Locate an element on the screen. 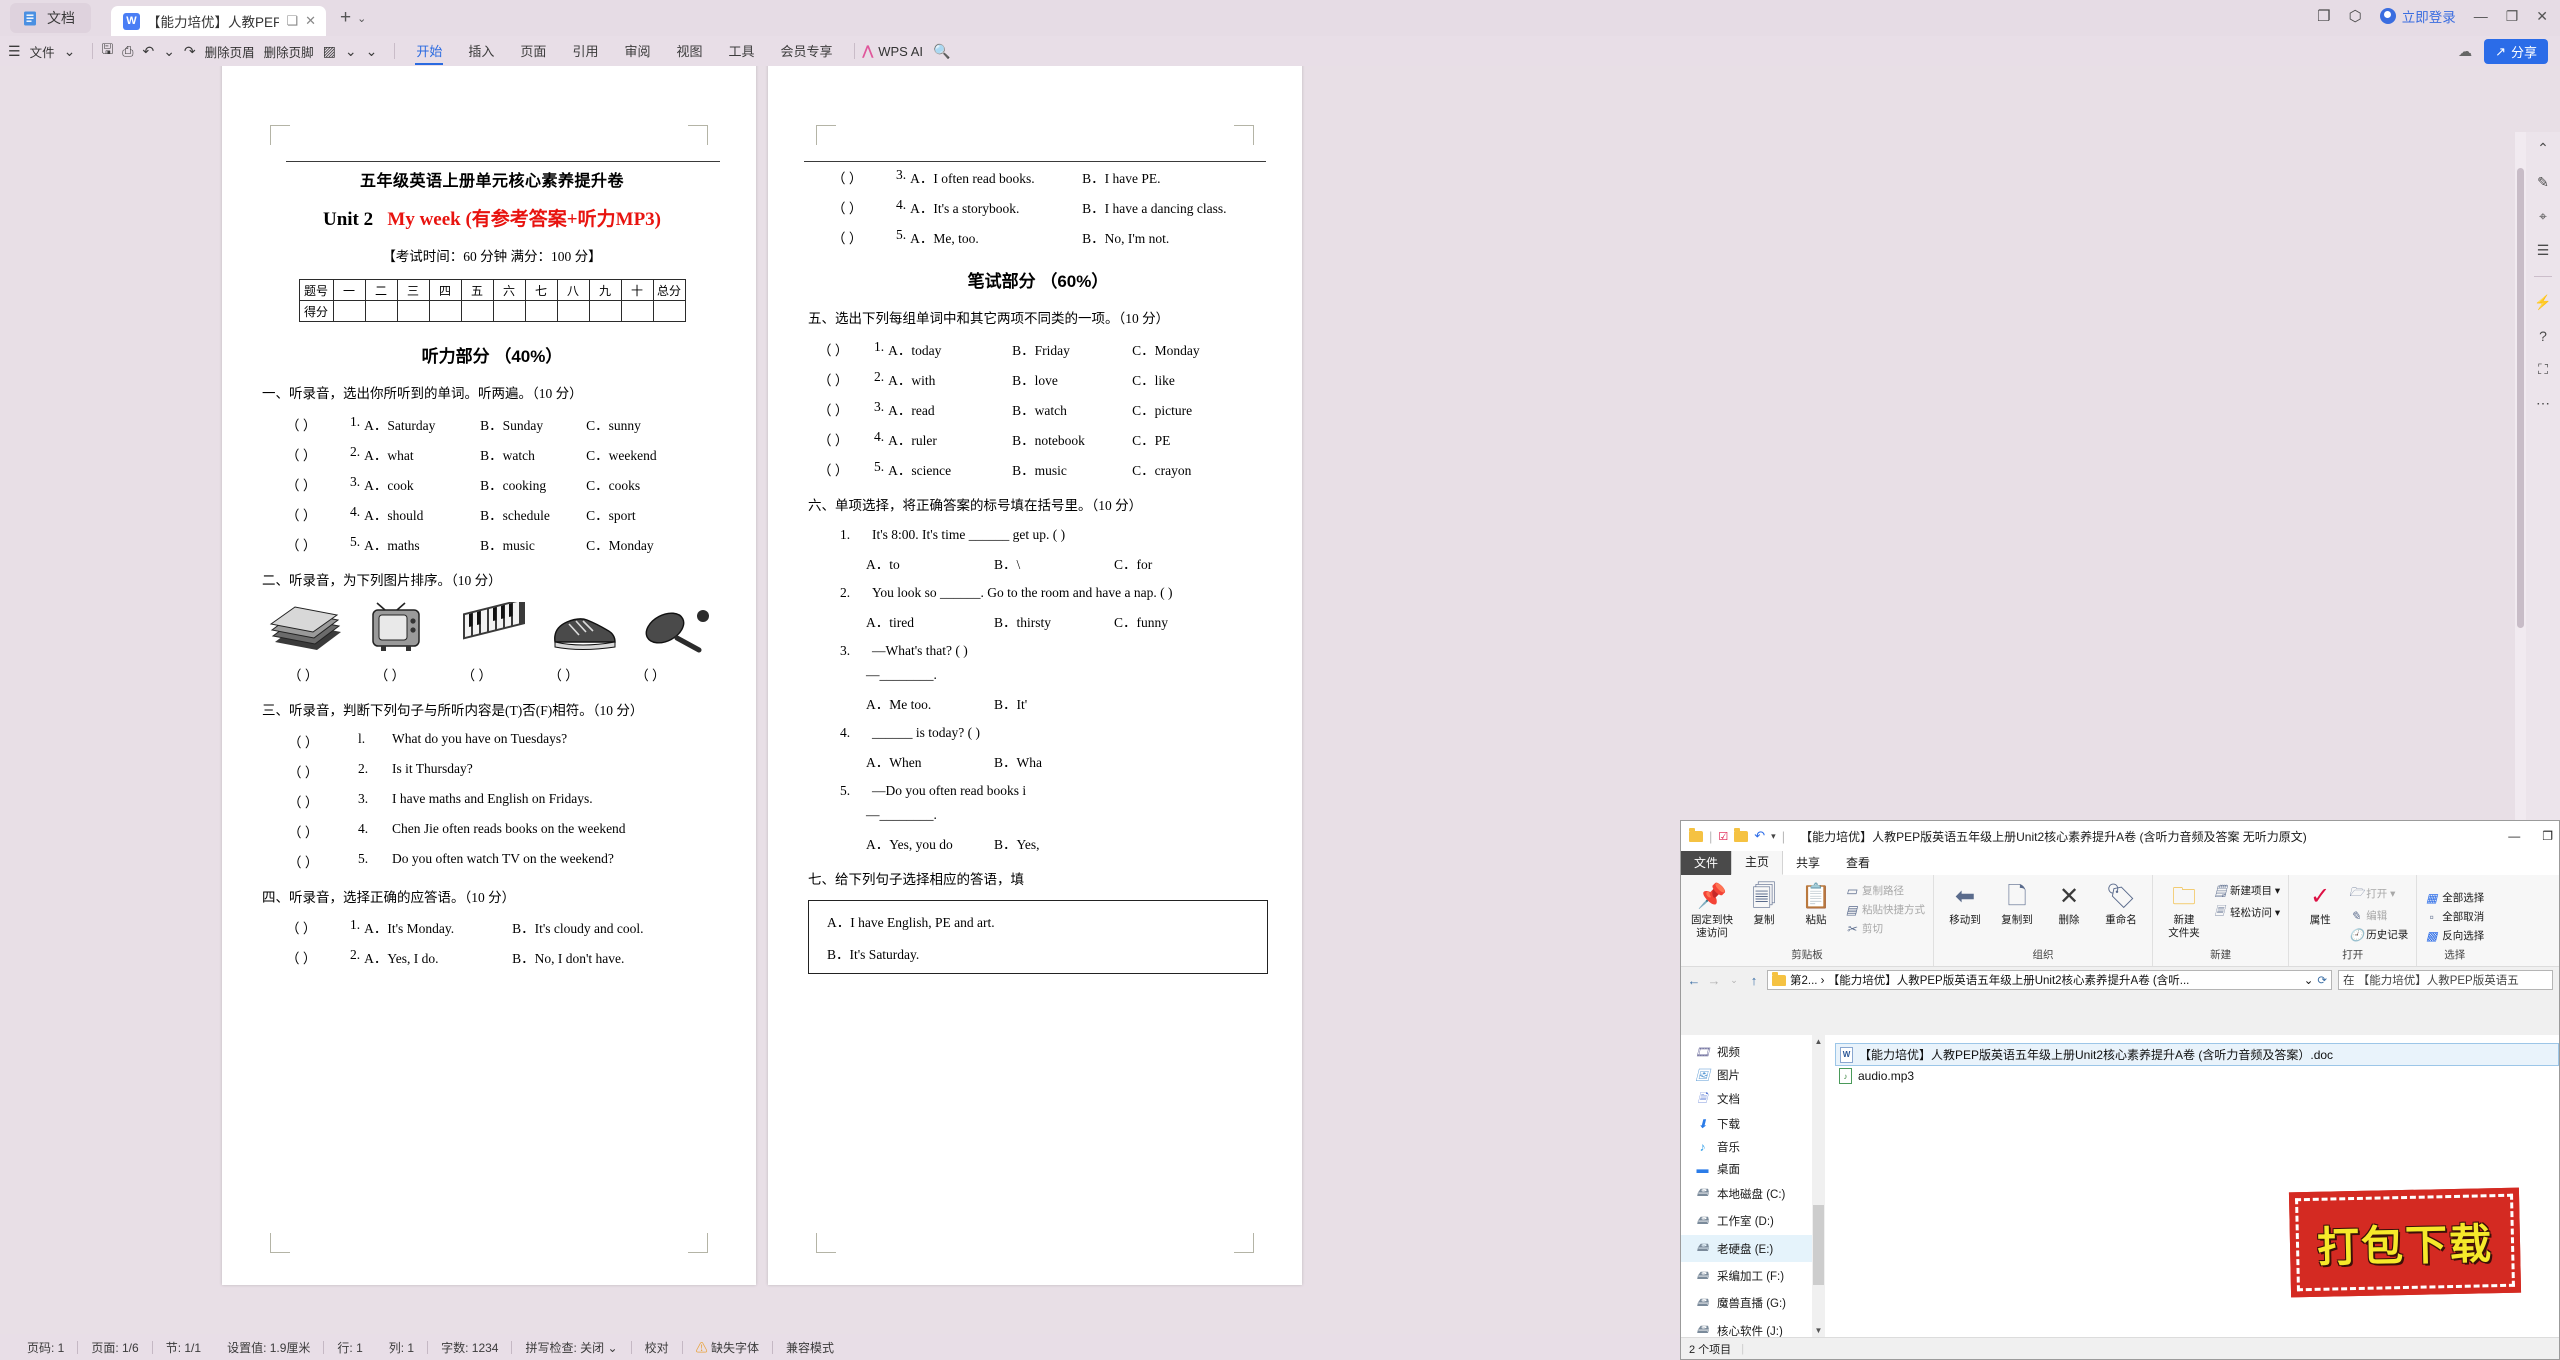 This screenshot has height=1360, width=2560. sidebar-item-music: ♪ 音乐 is located at coordinates (1753, 1147).